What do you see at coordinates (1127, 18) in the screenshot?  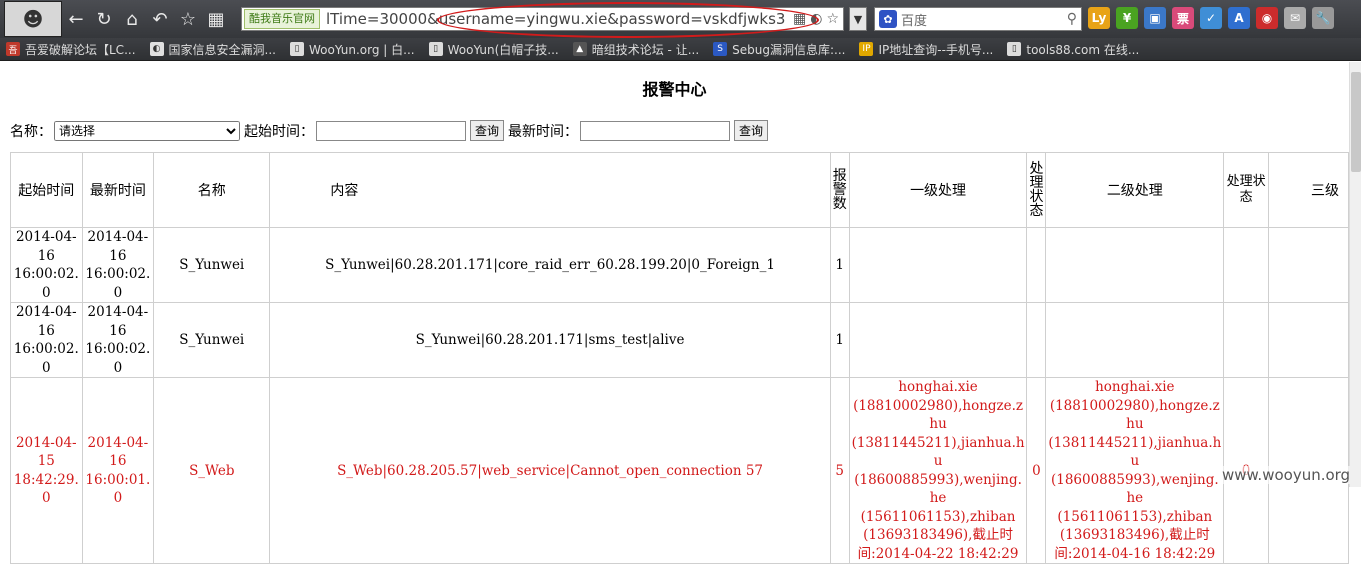 I see `extension-icon: ¥` at bounding box center [1127, 18].